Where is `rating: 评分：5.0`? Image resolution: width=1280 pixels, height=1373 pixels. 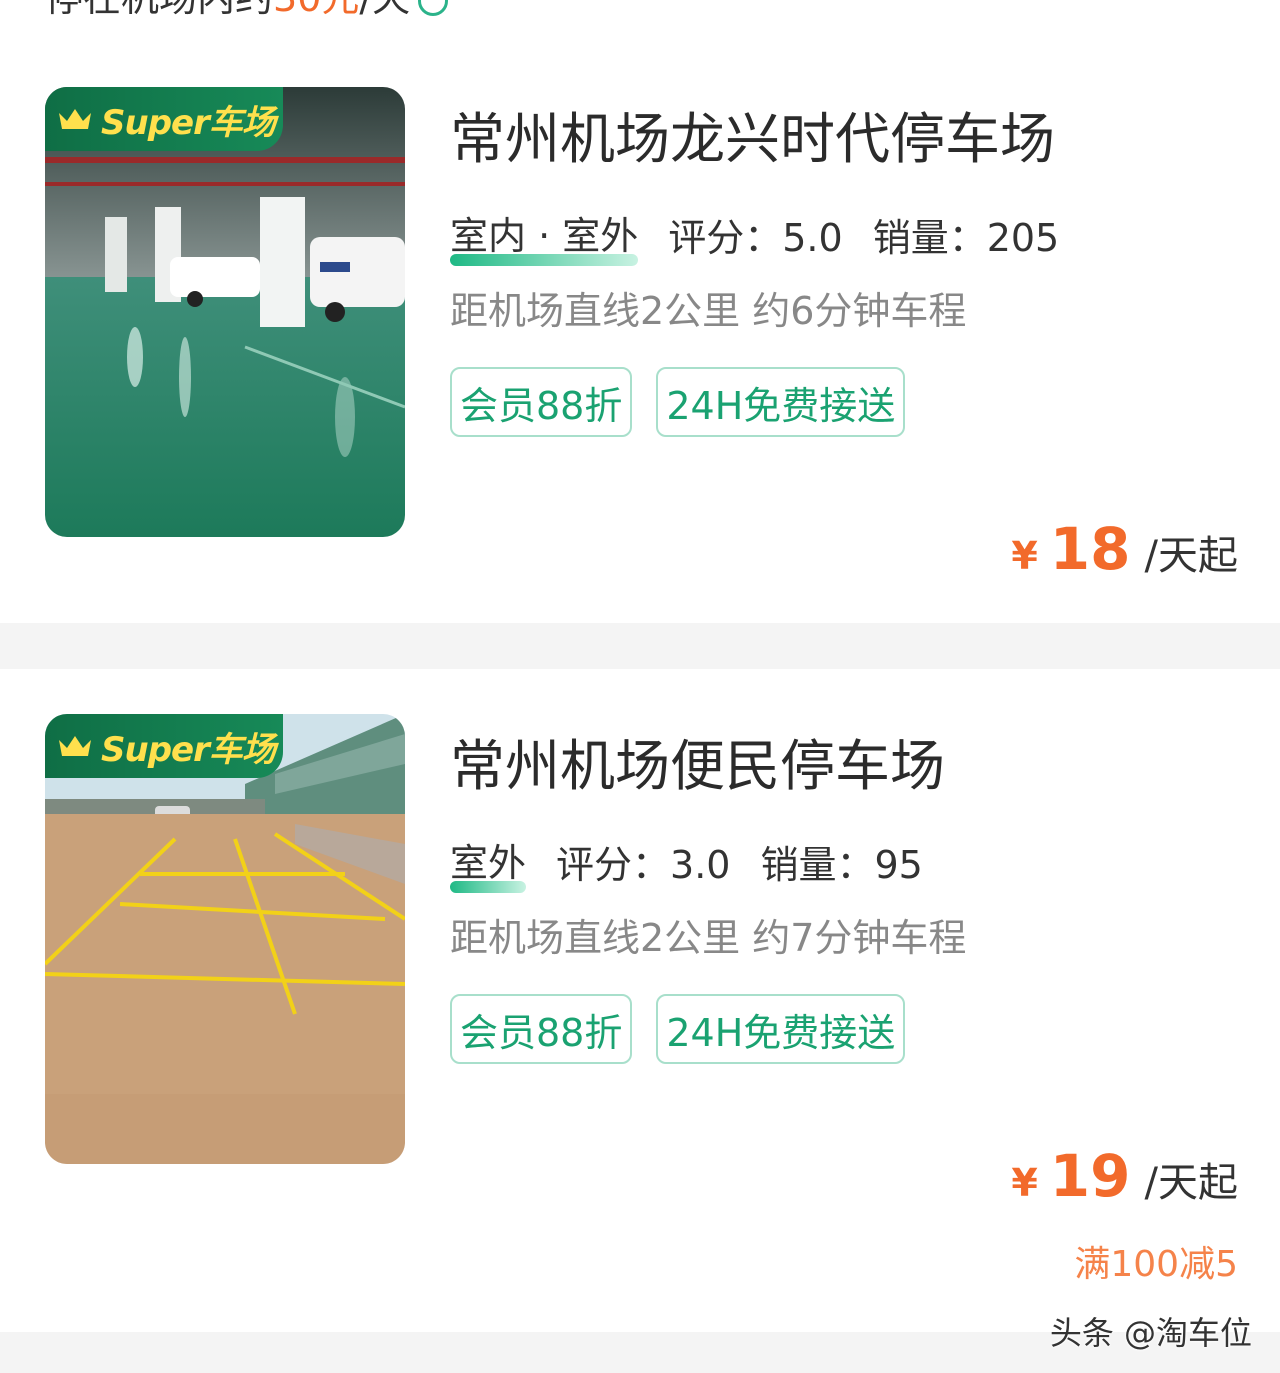
rating: 评分：5.0 is located at coordinates (755, 238).